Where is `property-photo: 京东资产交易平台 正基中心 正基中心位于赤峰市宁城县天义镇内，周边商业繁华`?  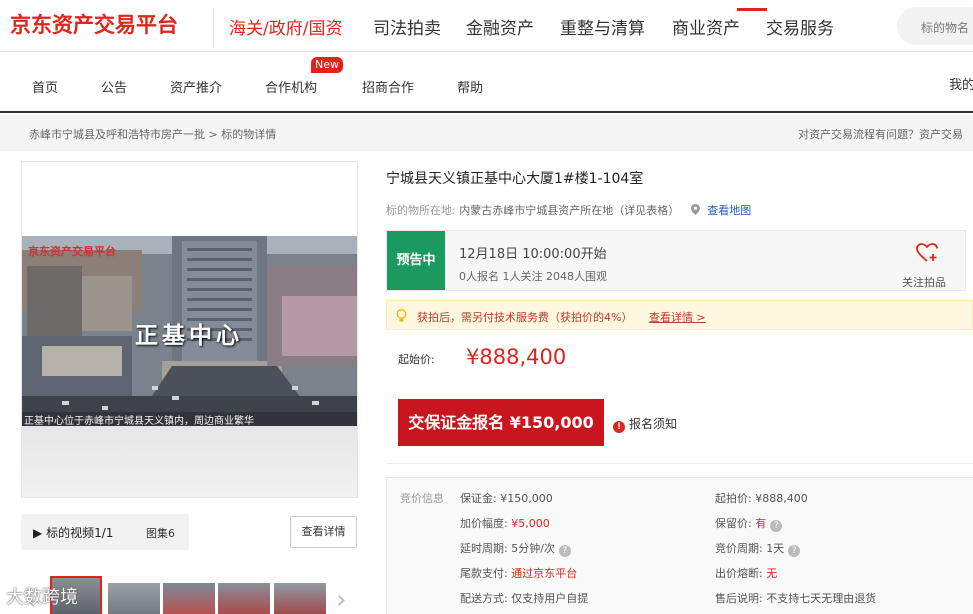
property-photo: 京东资产交易平台 正基中心 正基中心位于赤峰市宁城县天义镇内，周边商业繁华 is located at coordinates (189, 331).